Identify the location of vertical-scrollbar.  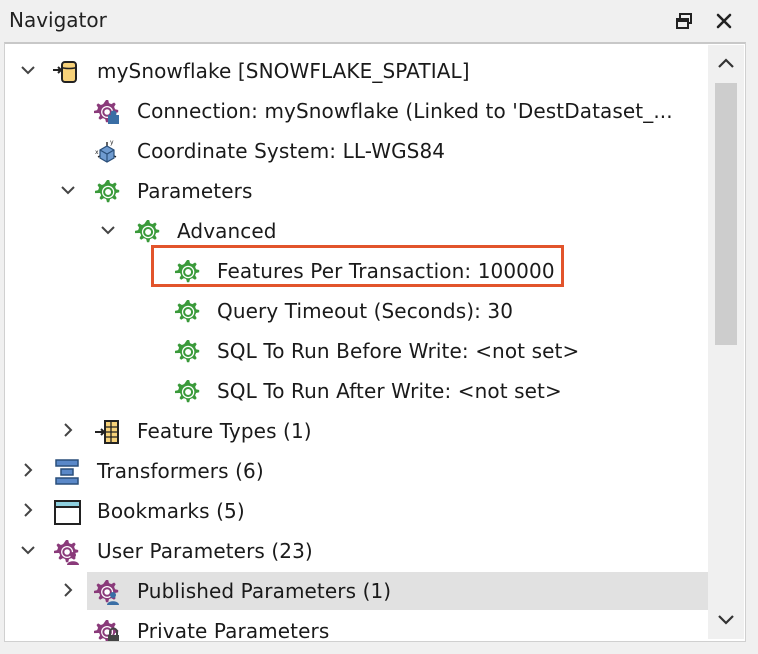
(726, 342).